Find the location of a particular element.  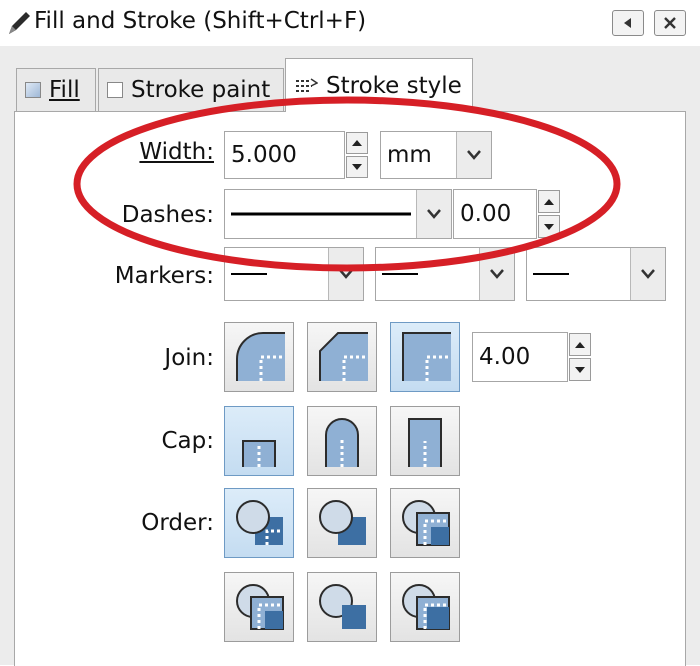

order-markers-fill-stroke-button is located at coordinates (259, 607).